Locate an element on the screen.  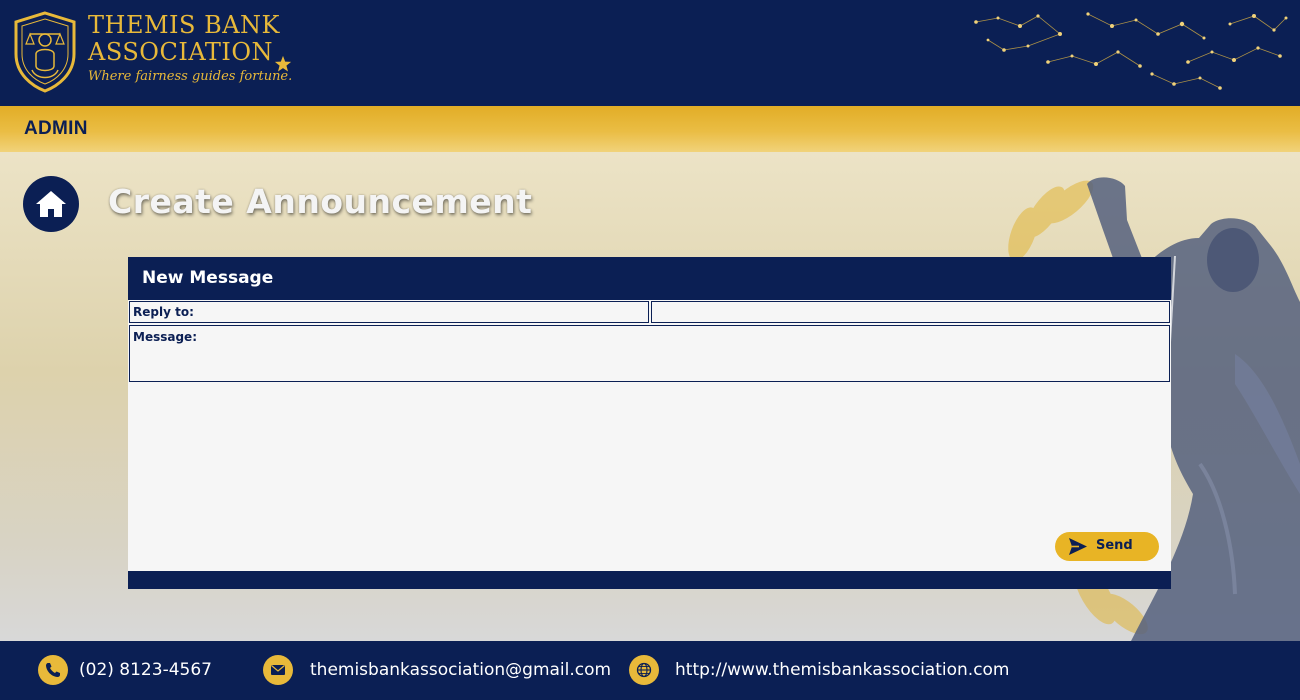
footer-phone: (02) 8123-4567 is located at coordinates (145, 670).